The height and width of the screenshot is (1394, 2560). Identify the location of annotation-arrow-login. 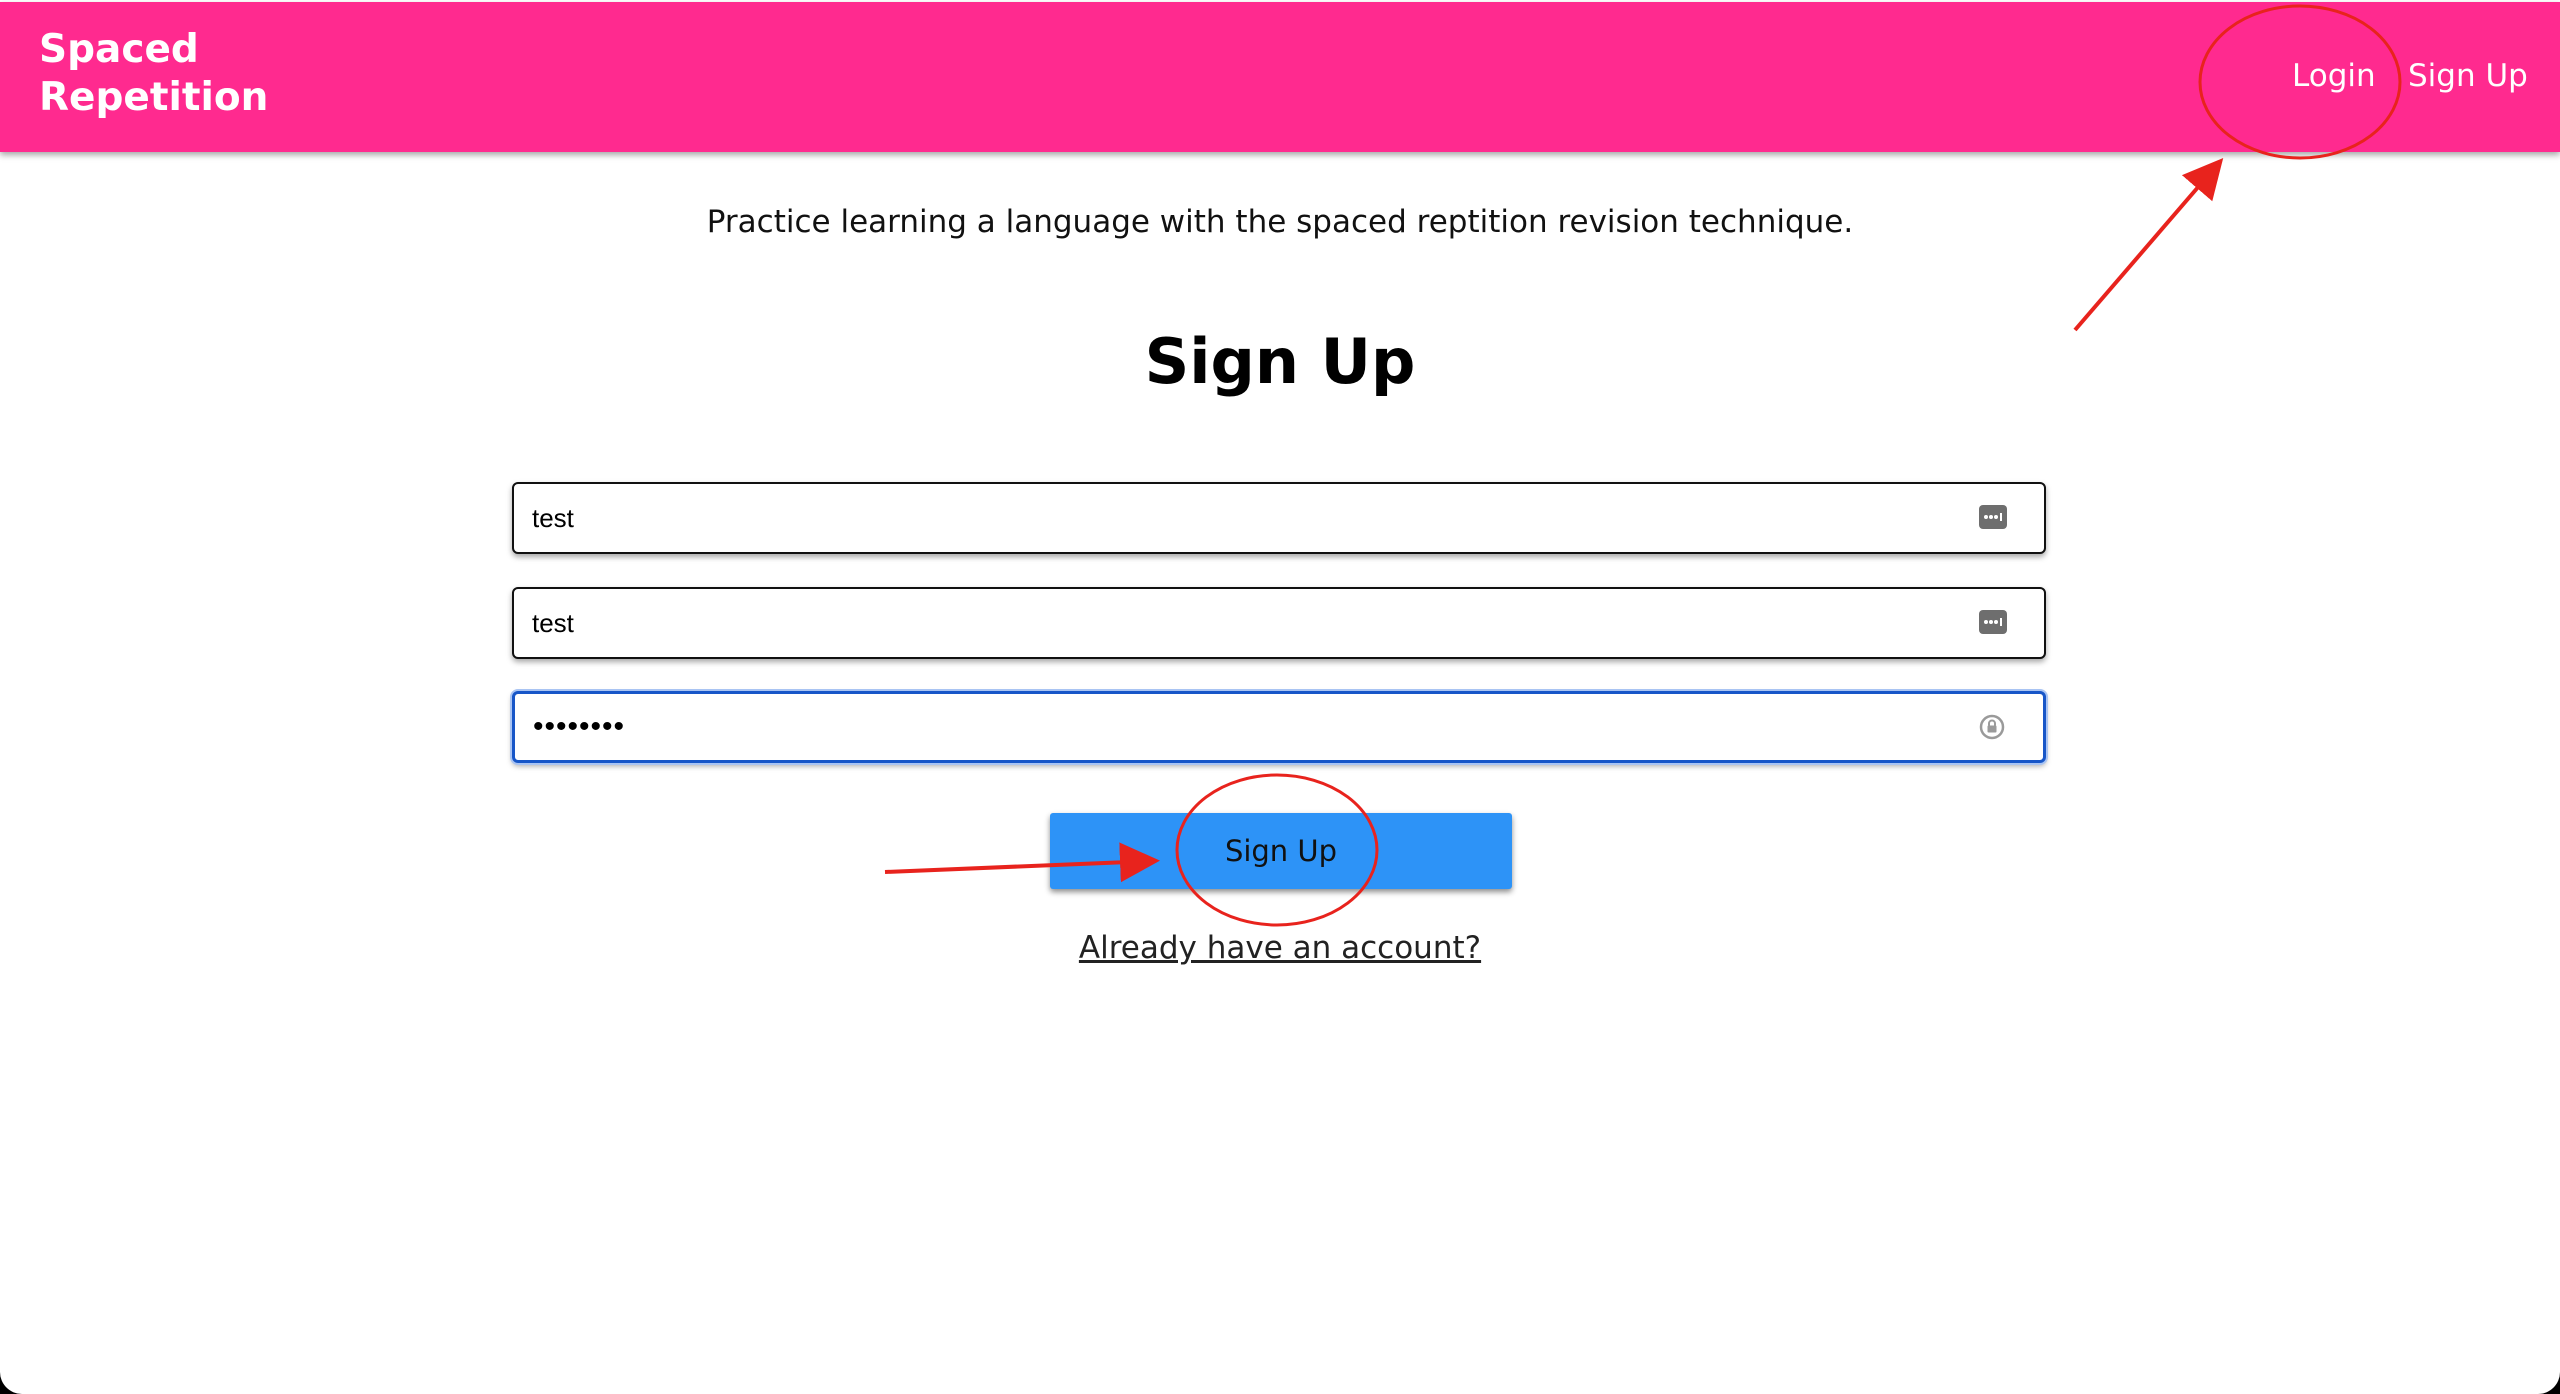
(2148, 244).